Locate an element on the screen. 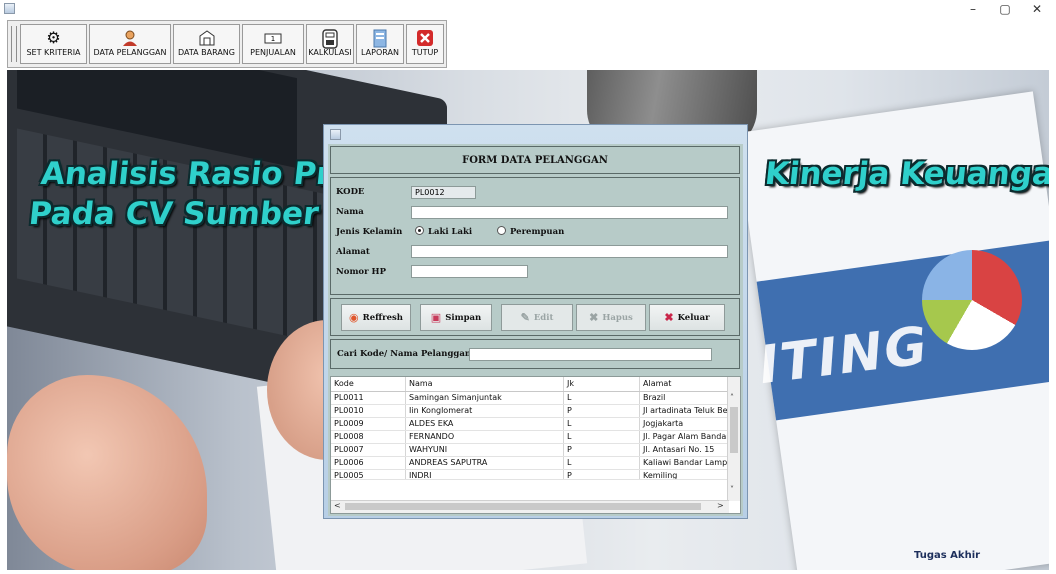 The height and width of the screenshot is (574, 1056). cell-kode: PL0006 is located at coordinates (368, 463).